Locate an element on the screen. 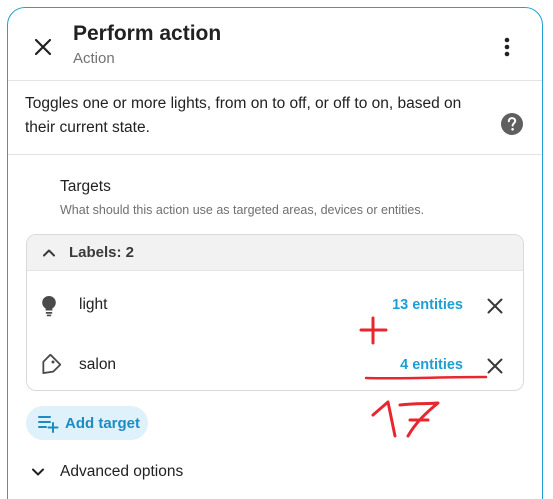 The width and height of the screenshot is (553, 499). advanced-options-toggle: Advanced options is located at coordinates (106, 472).